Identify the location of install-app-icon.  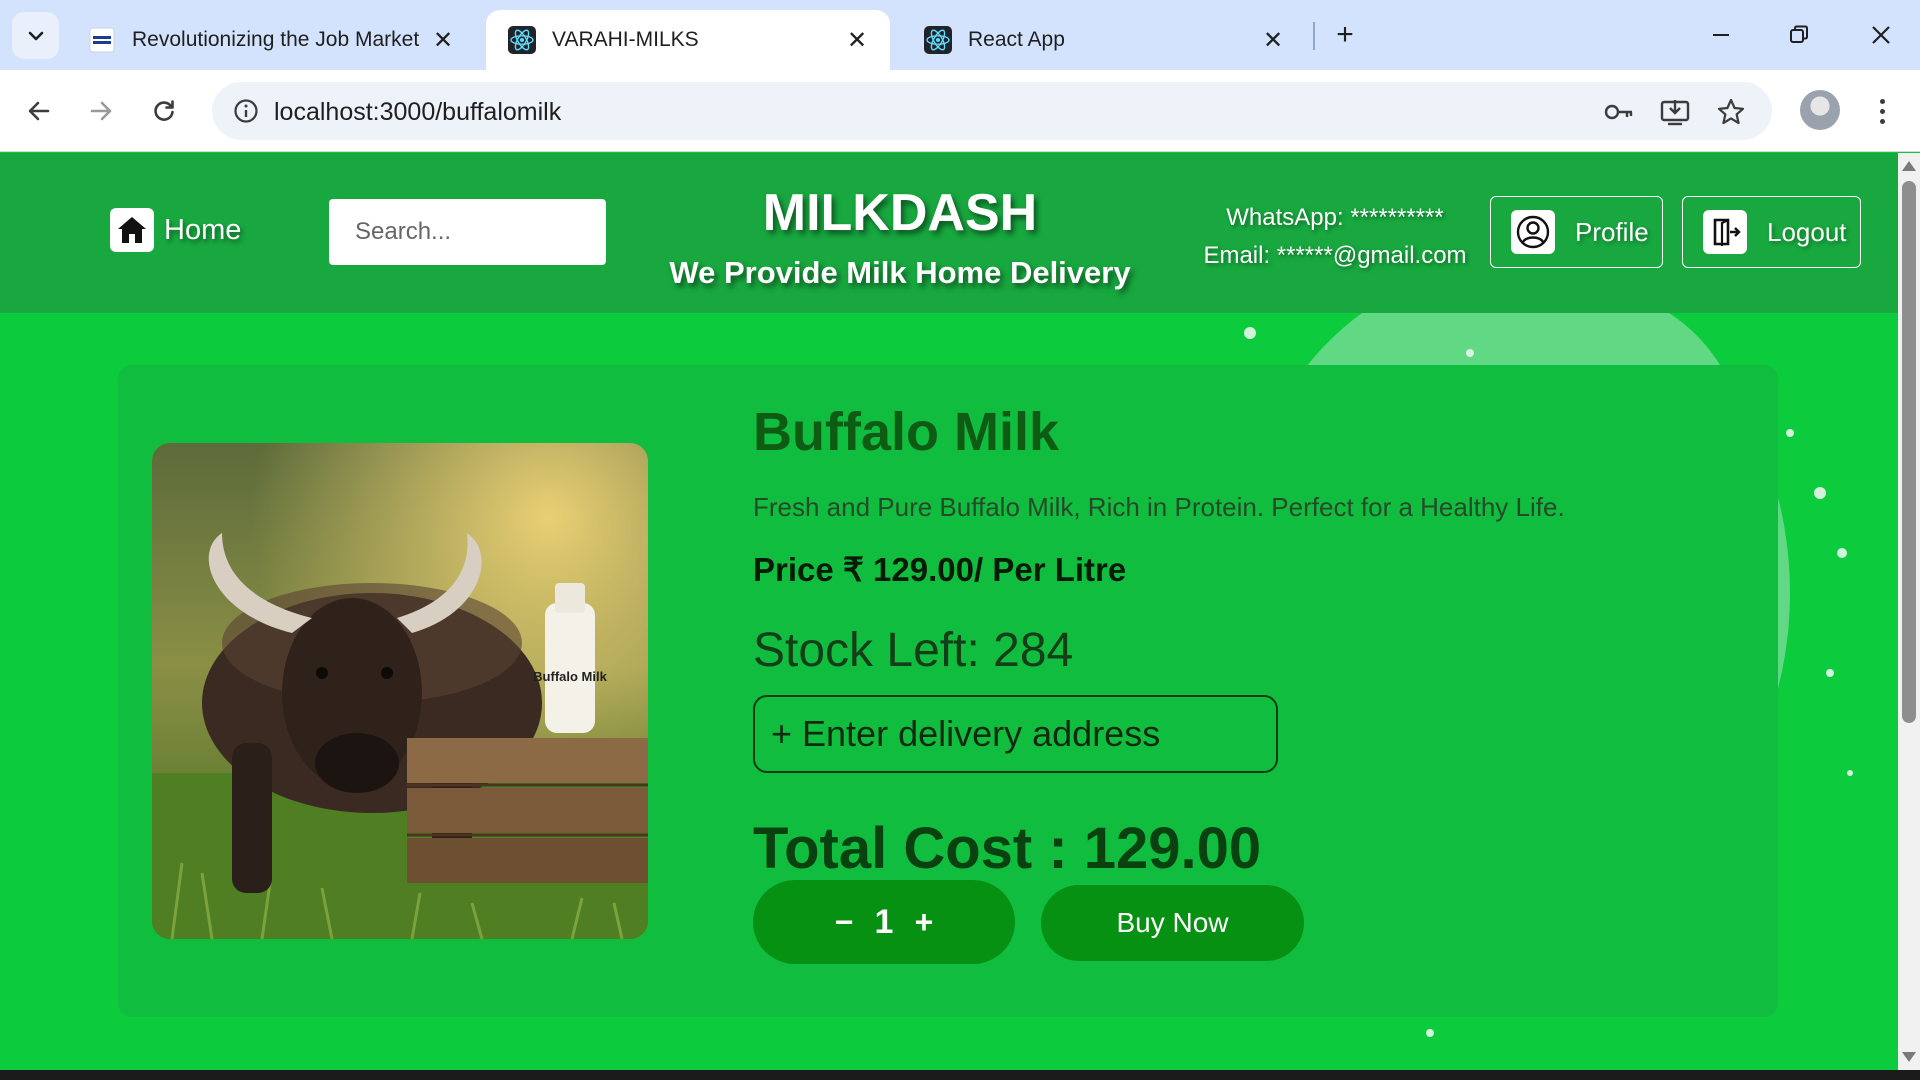
(1675, 112).